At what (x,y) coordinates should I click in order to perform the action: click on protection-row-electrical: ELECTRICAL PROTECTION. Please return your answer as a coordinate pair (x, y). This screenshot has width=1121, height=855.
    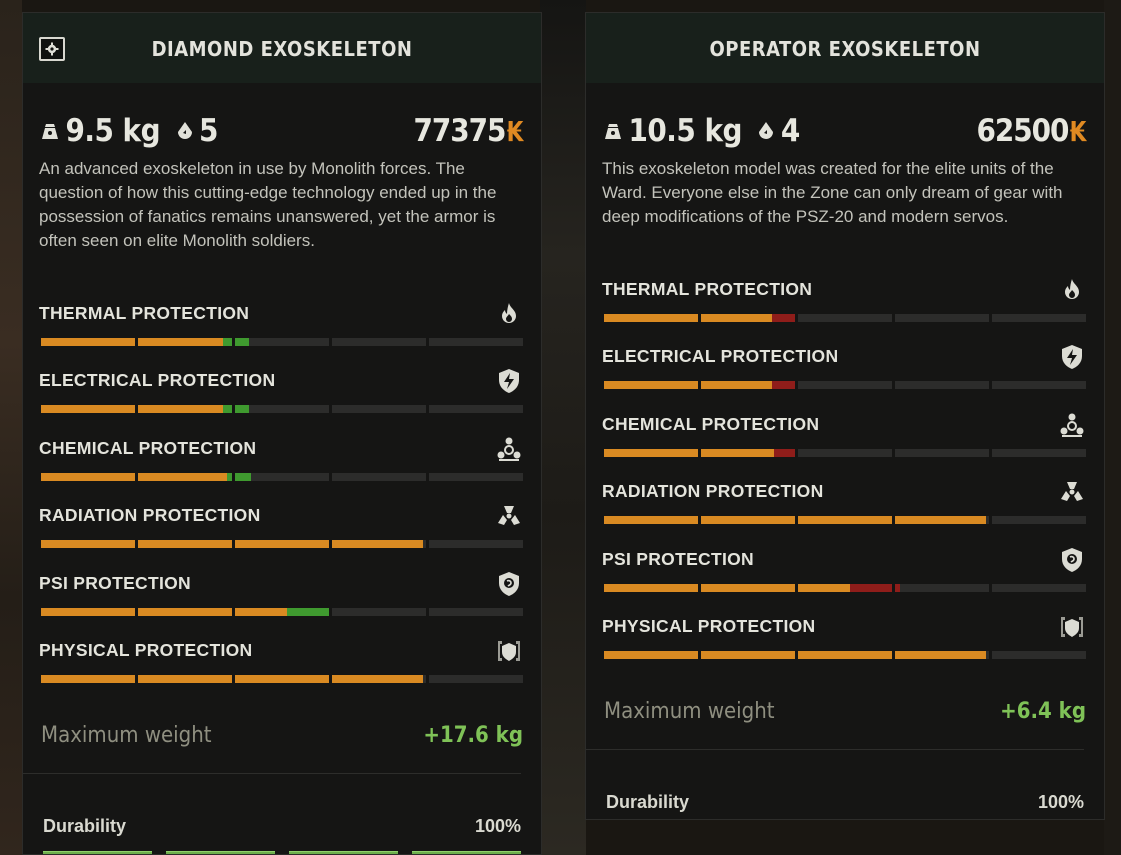
    Looking at the image, I should click on (844, 370).